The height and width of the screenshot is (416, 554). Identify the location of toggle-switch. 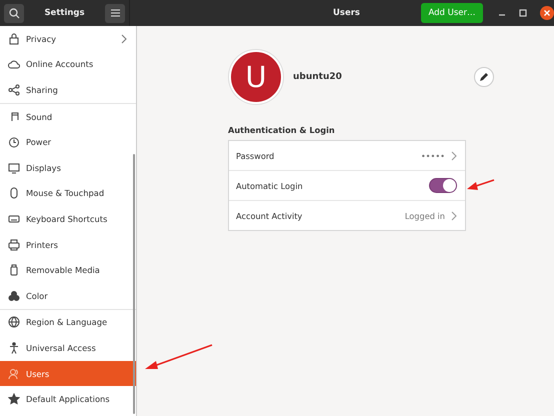
(443, 185).